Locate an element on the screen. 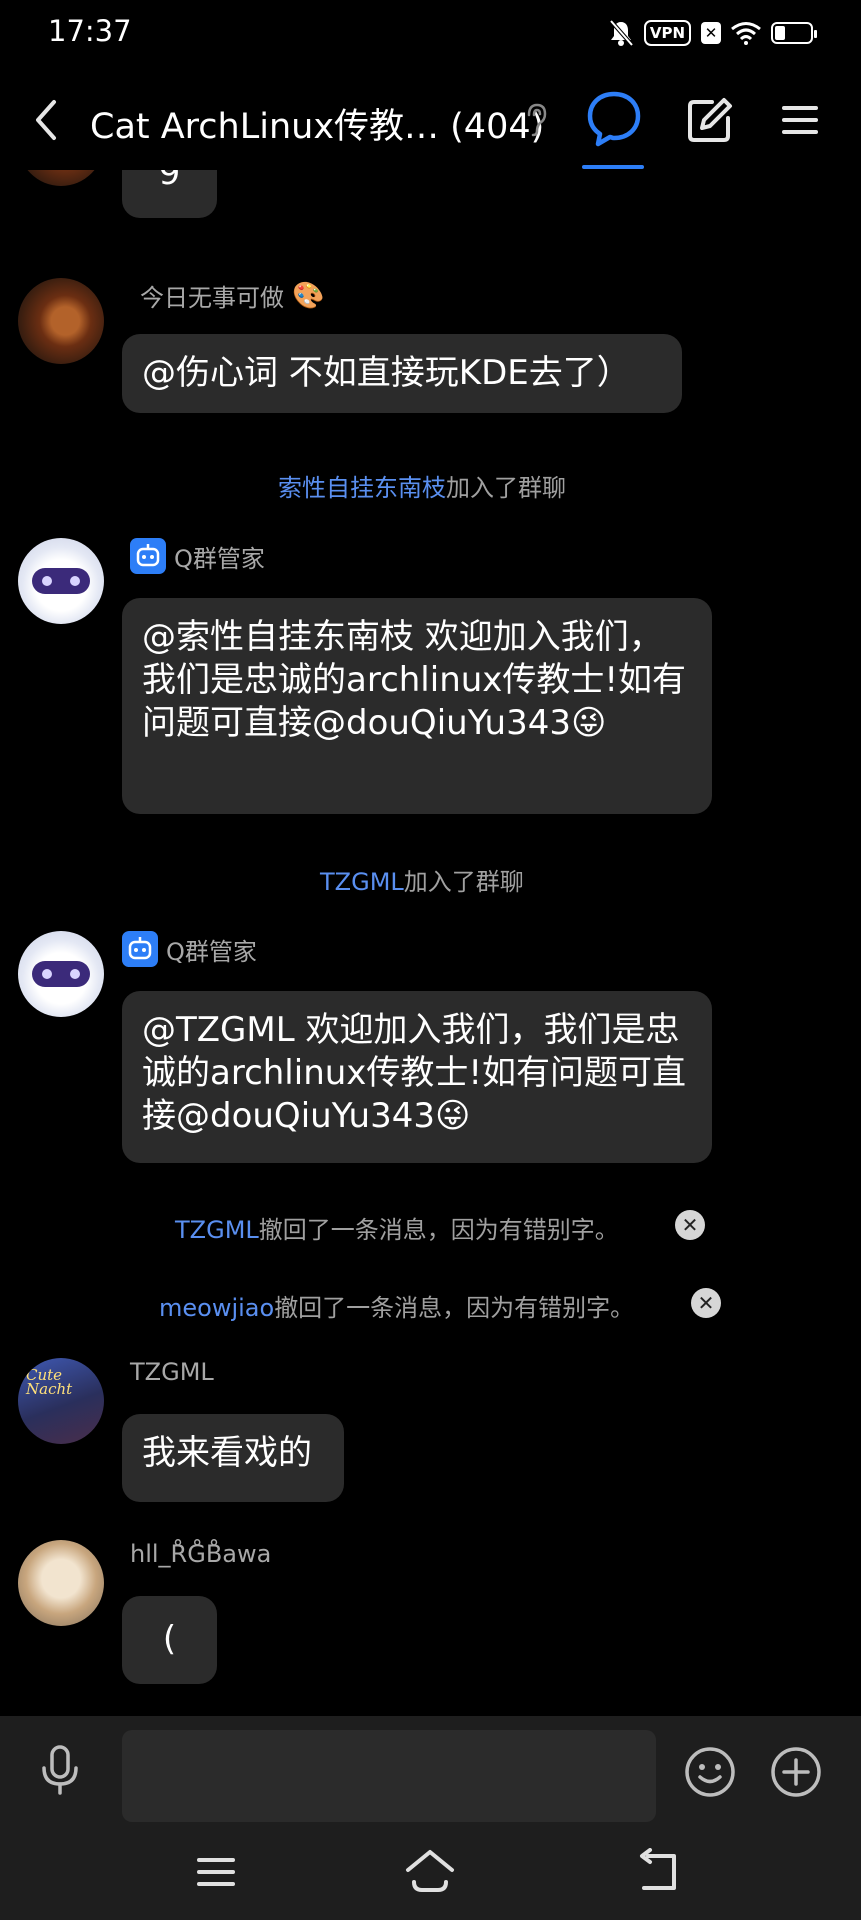 This screenshot has width=861, height=1920. input-bar is located at coordinates (430, 1771).